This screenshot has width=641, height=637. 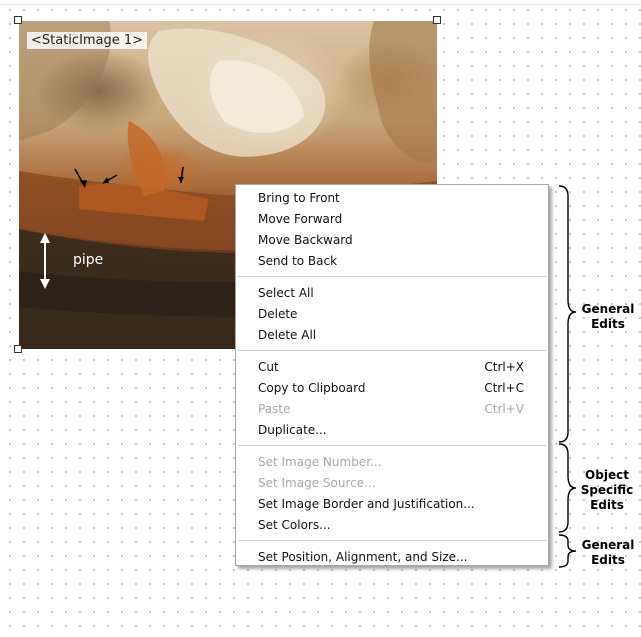 I want to click on annotation-braces, so click(x=567, y=376).